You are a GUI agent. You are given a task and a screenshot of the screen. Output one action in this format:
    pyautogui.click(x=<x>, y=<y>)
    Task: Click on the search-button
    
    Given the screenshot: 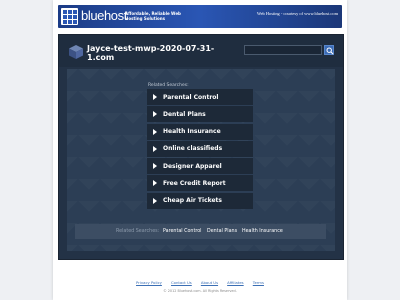 What is the action you would take?
    pyautogui.click(x=329, y=50)
    